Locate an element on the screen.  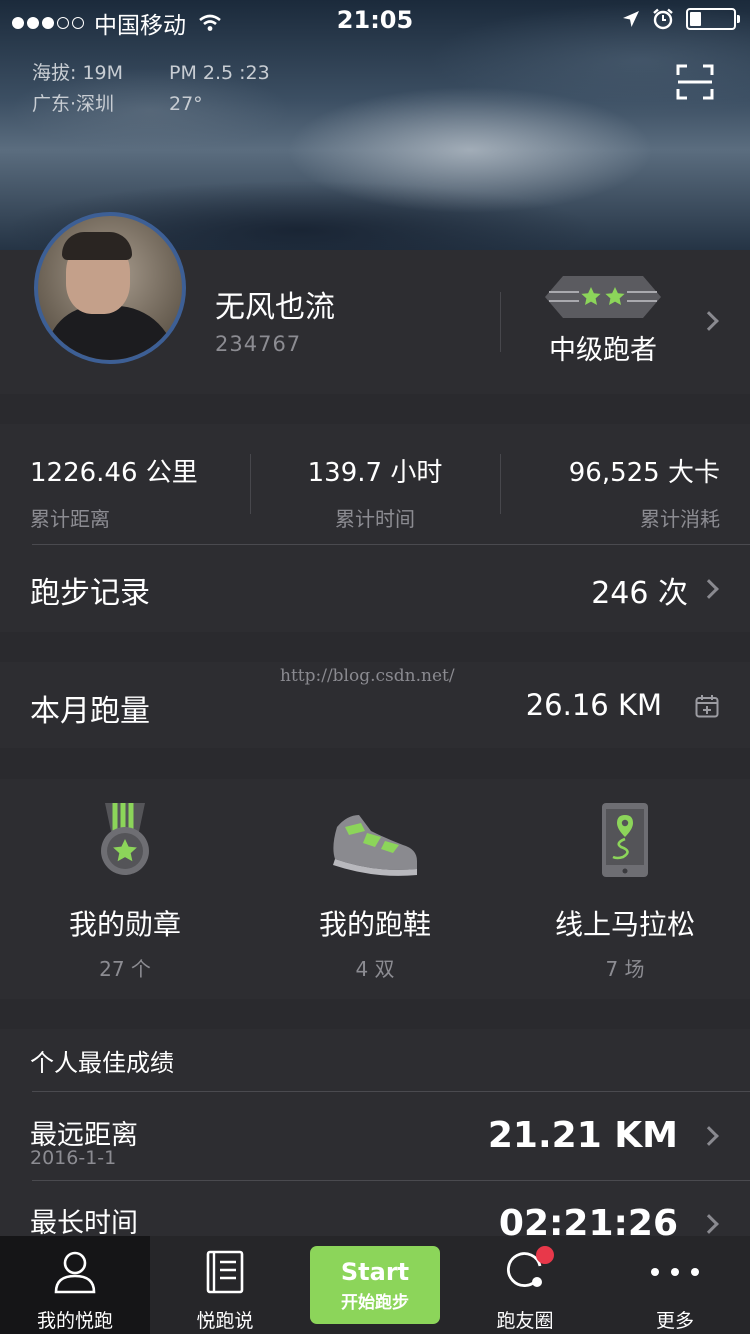
stat-distance-value: 1226.46 公里 is located at coordinates (114, 473).